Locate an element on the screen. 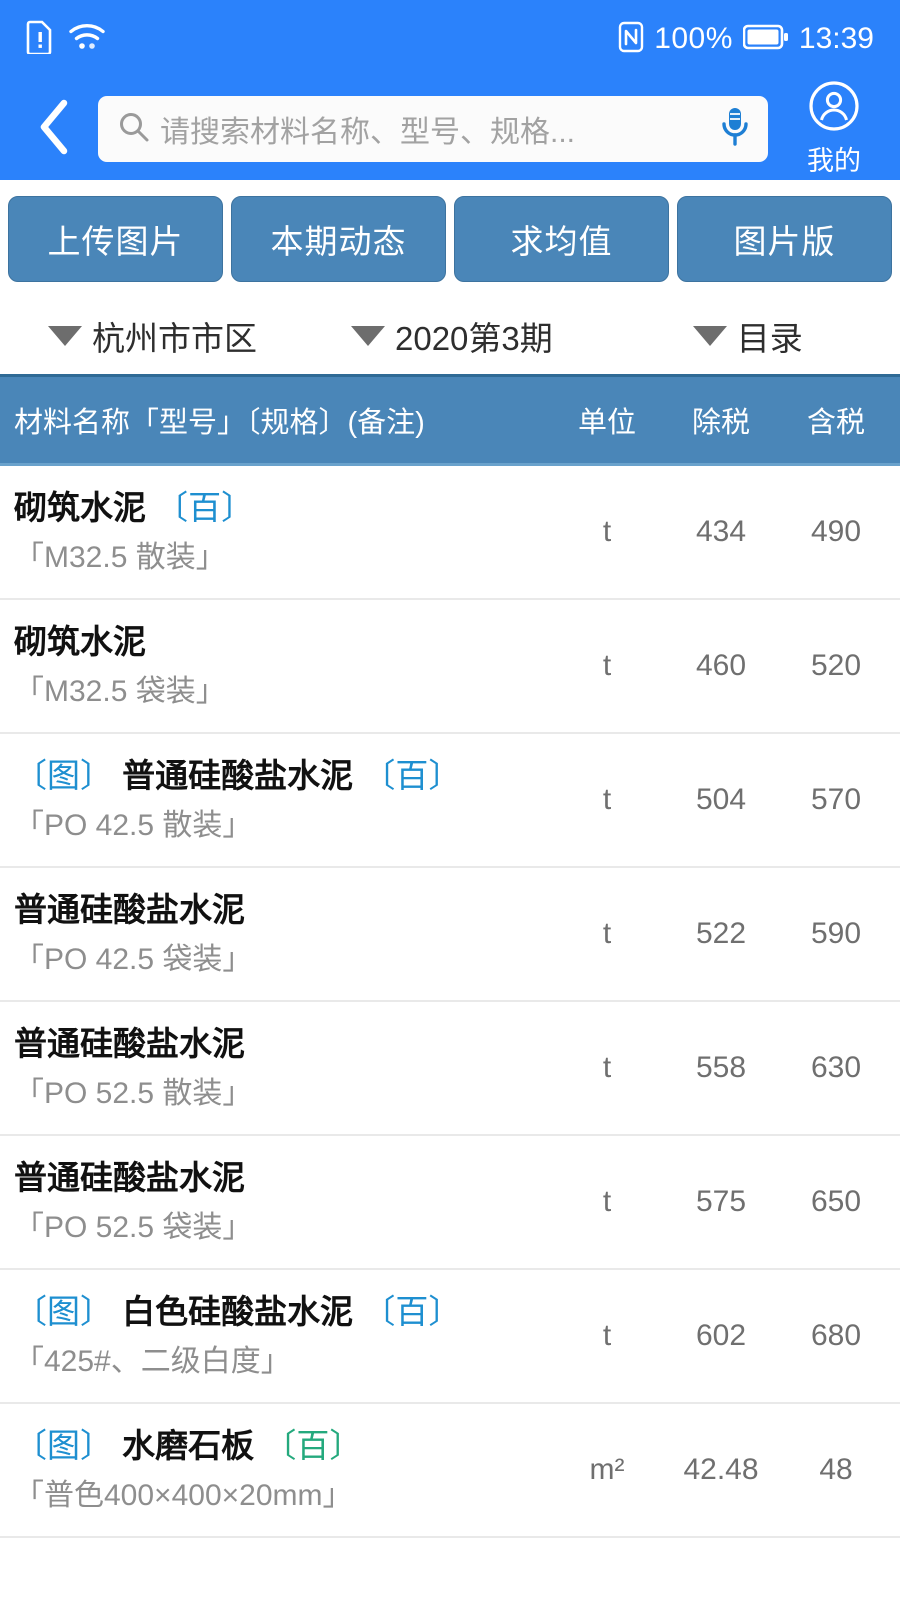 This screenshot has width=900, height=1600. material-spec: 「PO 42.5 散装」 is located at coordinates (133, 825).